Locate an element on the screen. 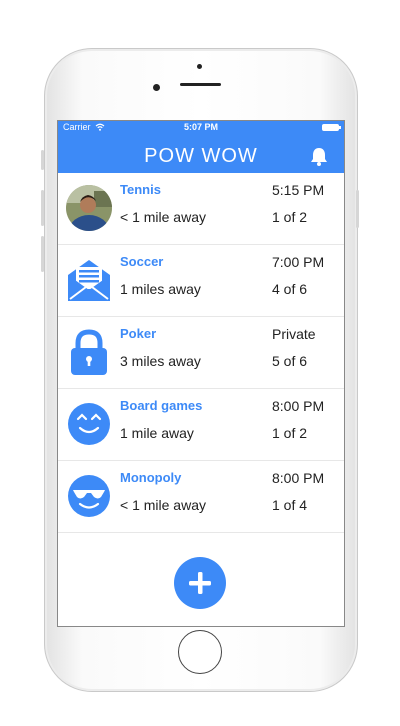 This screenshot has height=726, width=400. event-distance: 1 miles away is located at coordinates (160, 289).